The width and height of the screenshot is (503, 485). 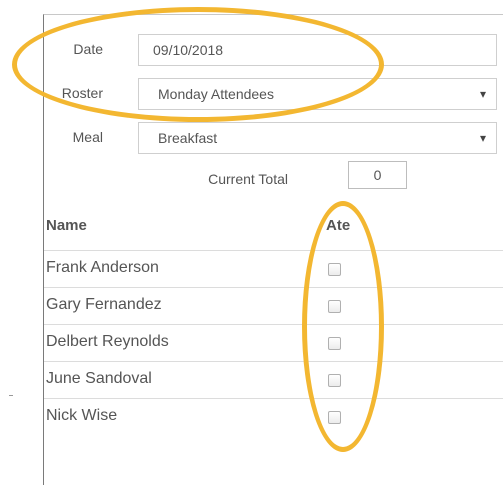 What do you see at coordinates (377, 175) in the screenshot?
I see `current-total-value: 0` at bounding box center [377, 175].